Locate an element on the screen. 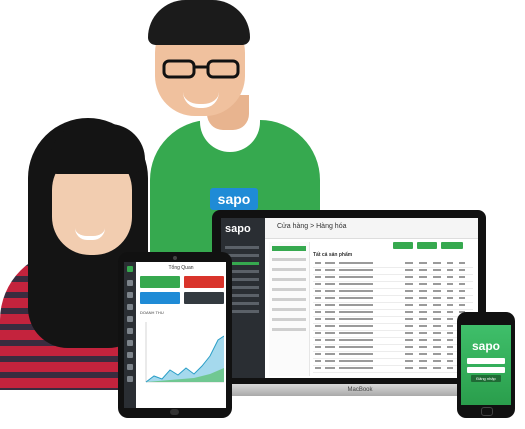 Image resolution: width=525 pixels, height=429 pixels. phone-screen: sapo Đăng nhập is located at coordinates (486, 365).